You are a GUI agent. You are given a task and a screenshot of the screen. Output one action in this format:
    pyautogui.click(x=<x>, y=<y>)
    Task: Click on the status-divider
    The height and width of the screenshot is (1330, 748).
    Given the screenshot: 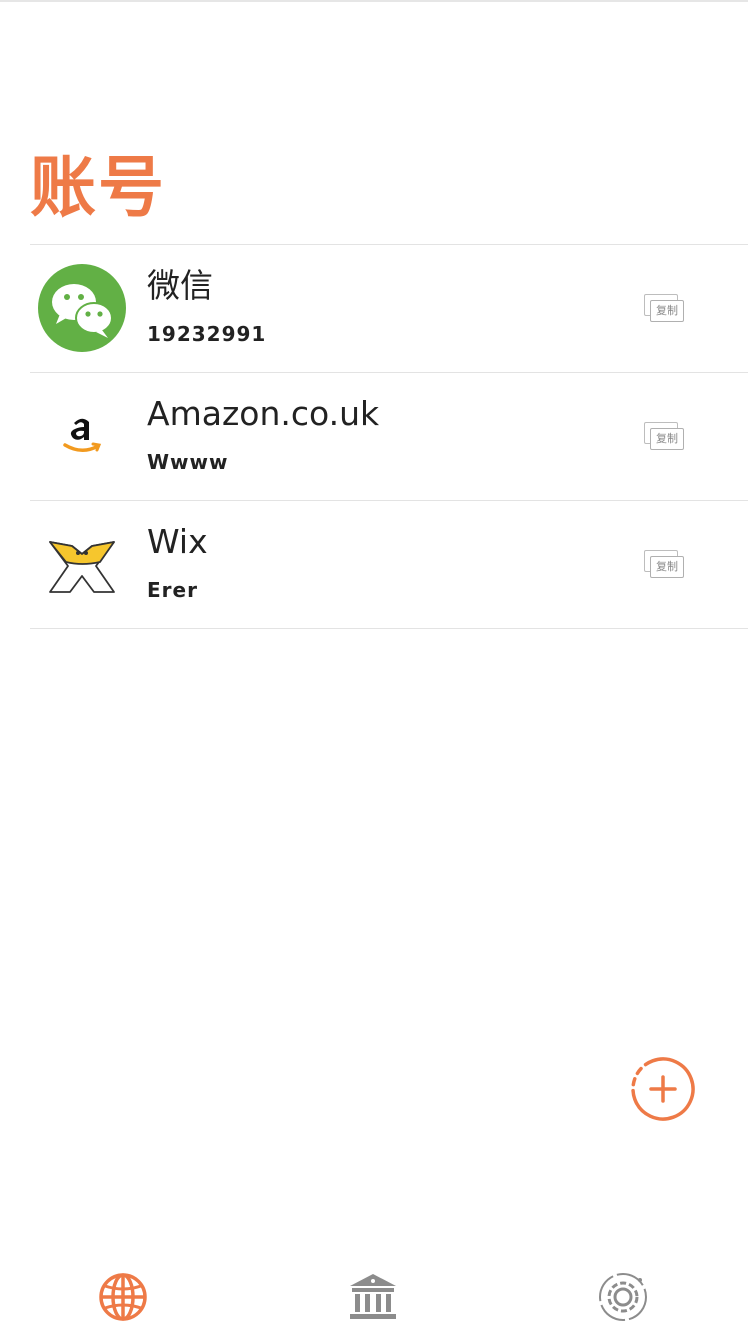 What is the action you would take?
    pyautogui.click(x=374, y=1)
    